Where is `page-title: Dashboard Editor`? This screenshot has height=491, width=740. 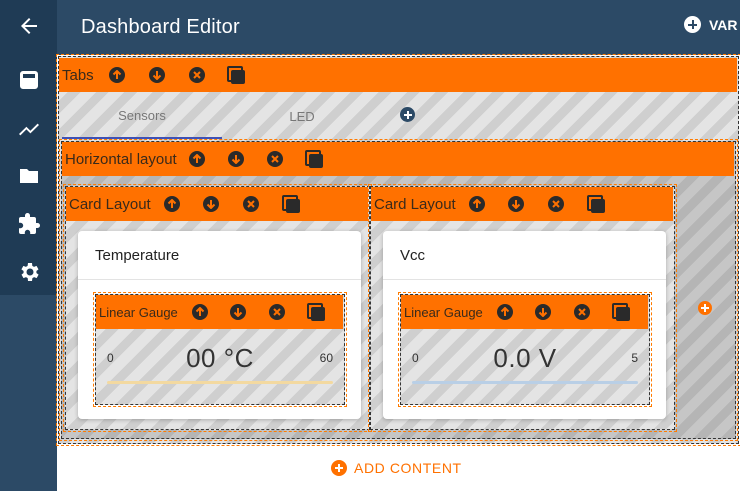
page-title: Dashboard Editor is located at coordinates (160, 27).